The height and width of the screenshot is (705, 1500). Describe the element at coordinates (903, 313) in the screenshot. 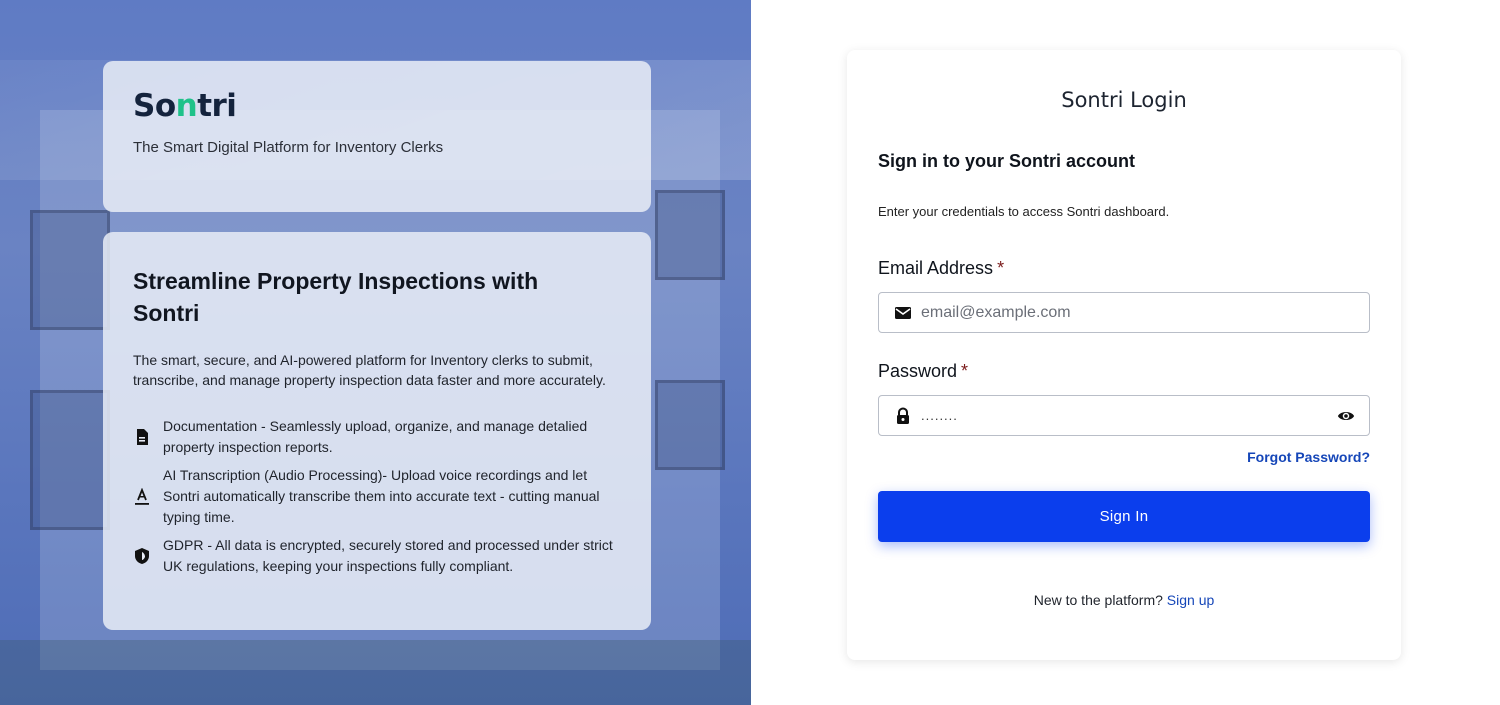

I see `mail-icon` at that location.